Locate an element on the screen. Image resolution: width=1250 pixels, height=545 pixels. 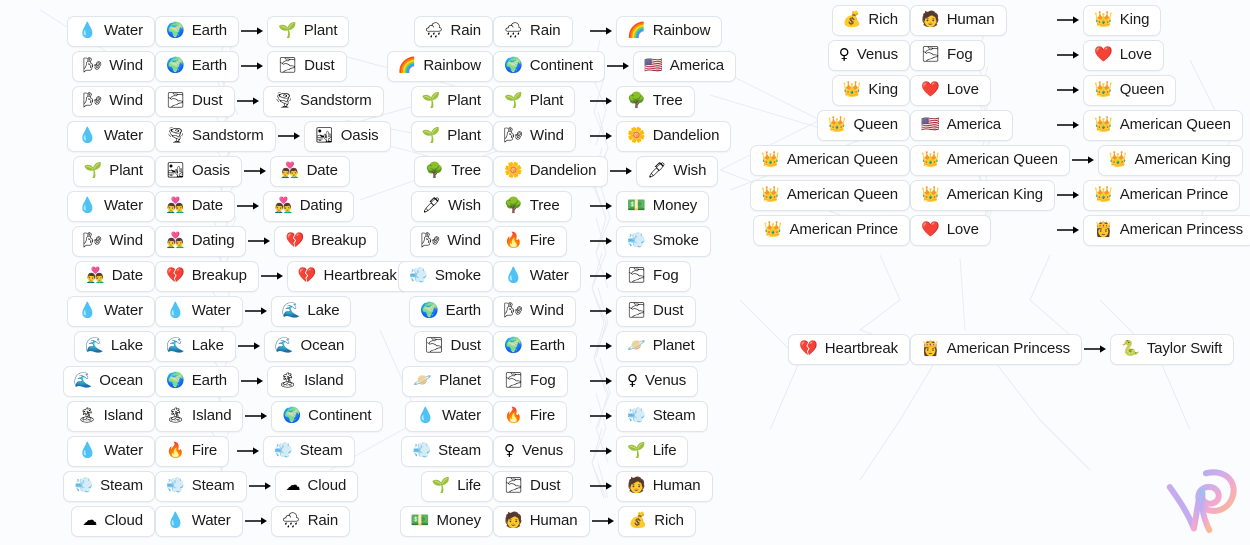
element-card-america: 🇺🇸 America is located at coordinates (961, 125).